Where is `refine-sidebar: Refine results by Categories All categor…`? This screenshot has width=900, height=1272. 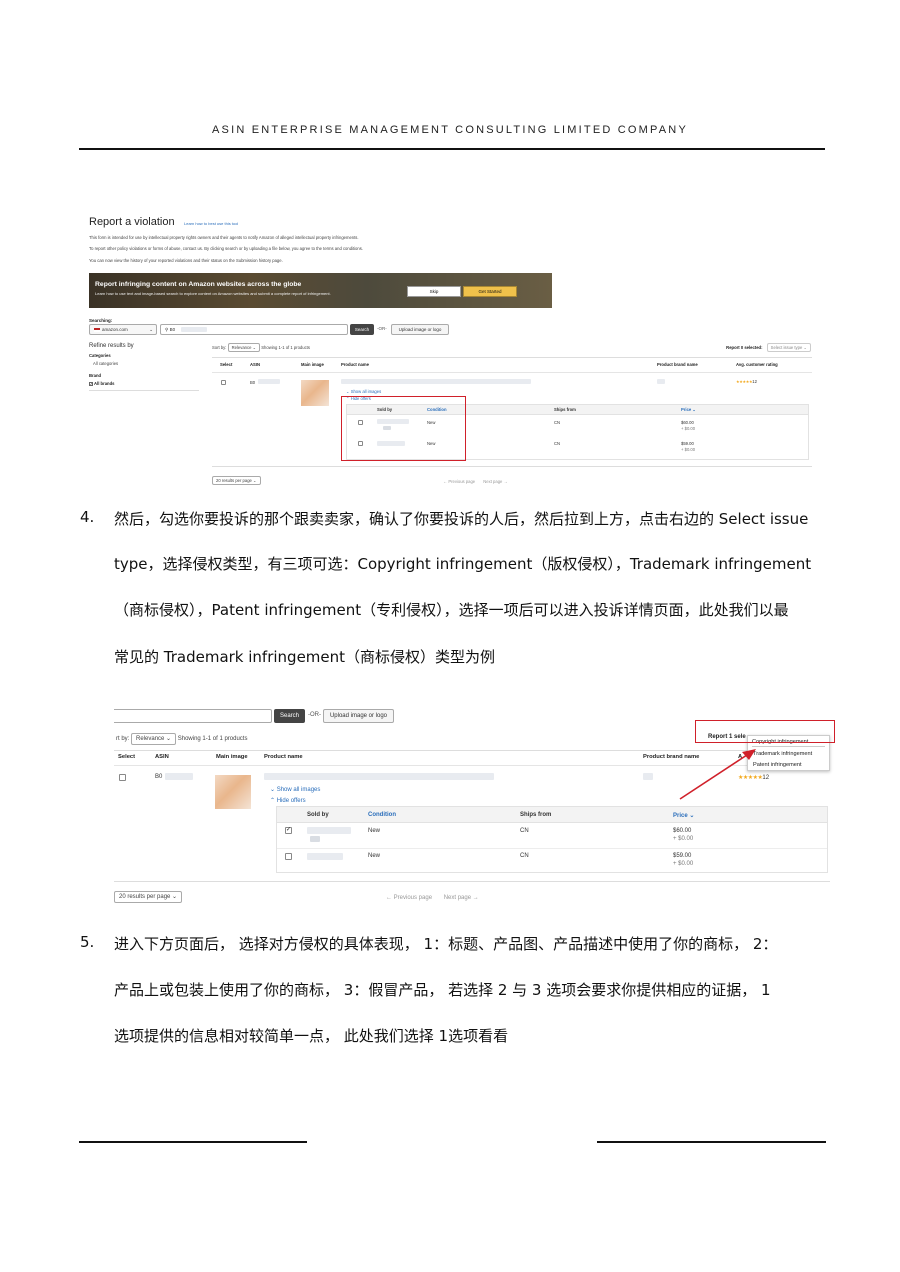 refine-sidebar: Refine results by Categories All categor… is located at coordinates (144, 367).